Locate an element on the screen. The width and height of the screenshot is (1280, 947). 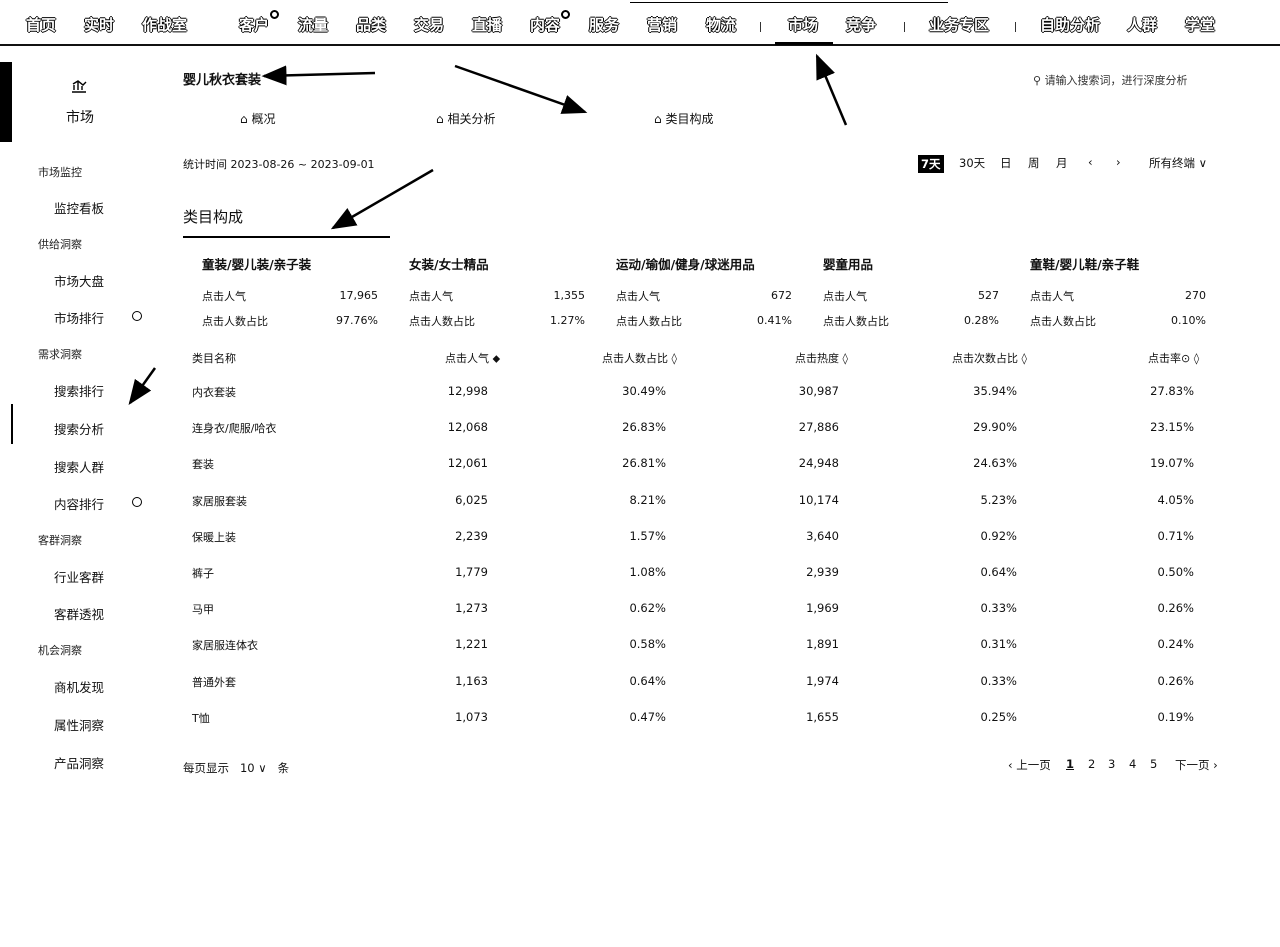
nav-item-competition: 竞争 is located at coordinates (861, 25).